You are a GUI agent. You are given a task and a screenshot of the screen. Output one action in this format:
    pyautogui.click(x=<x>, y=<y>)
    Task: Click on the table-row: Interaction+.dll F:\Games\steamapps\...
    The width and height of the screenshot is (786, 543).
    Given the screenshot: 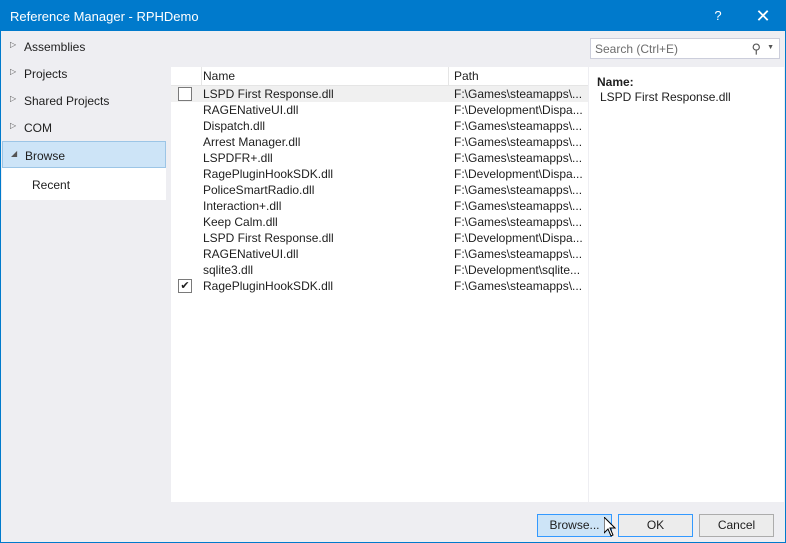 What is the action you would take?
    pyautogui.click(x=379, y=206)
    